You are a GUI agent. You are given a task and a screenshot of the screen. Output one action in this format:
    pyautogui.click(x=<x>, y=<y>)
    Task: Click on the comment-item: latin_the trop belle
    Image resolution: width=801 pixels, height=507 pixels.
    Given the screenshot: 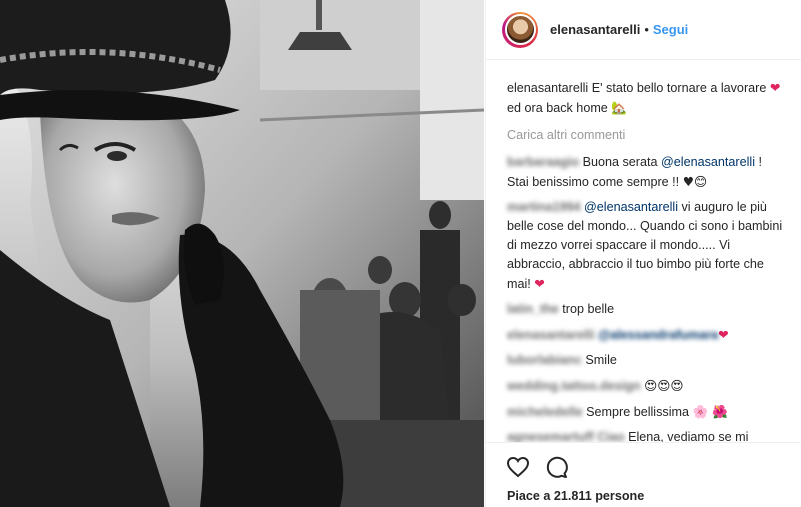 What is the action you would take?
    pyautogui.click(x=646, y=309)
    